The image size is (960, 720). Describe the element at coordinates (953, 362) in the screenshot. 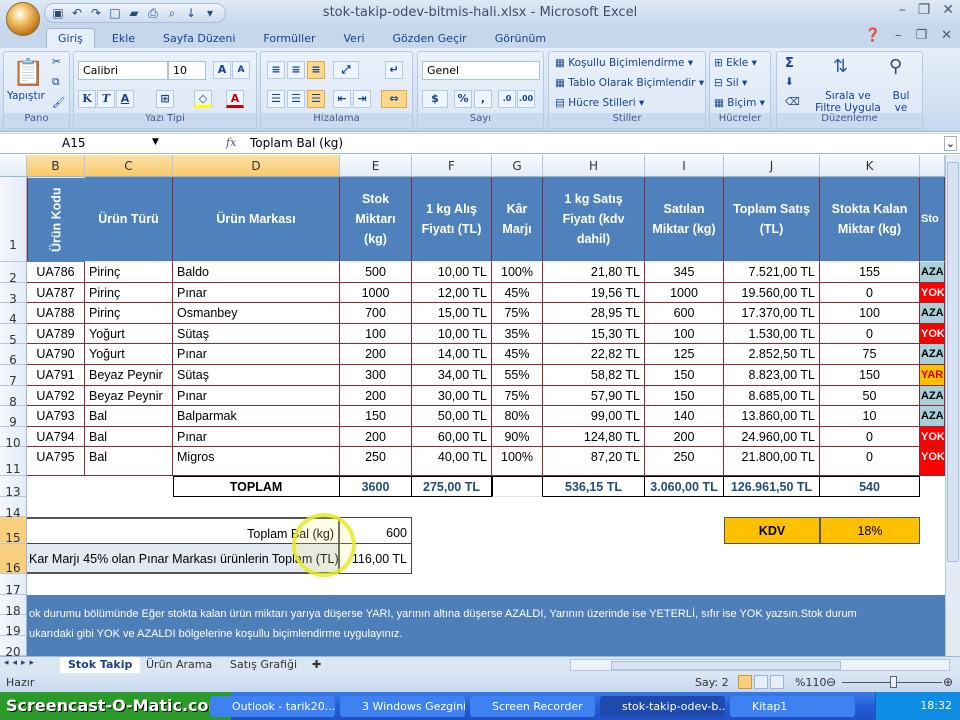

I see `vertical-scroll-thumb` at that location.